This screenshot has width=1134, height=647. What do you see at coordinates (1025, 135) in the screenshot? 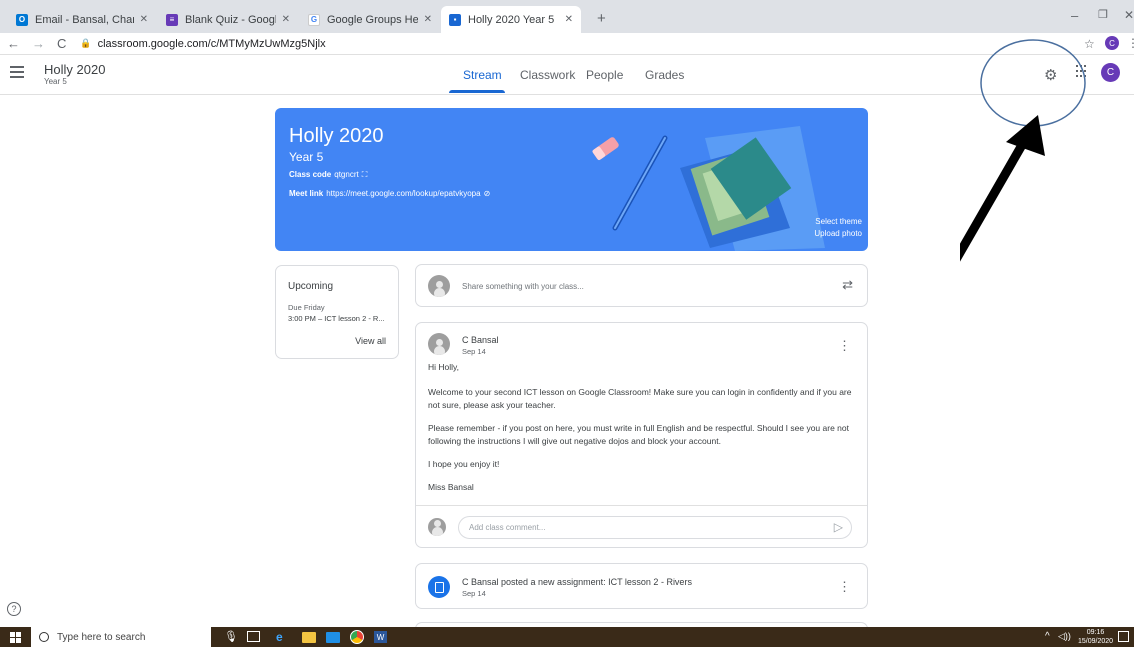
I see `annotation-arrow-head` at bounding box center [1025, 135].